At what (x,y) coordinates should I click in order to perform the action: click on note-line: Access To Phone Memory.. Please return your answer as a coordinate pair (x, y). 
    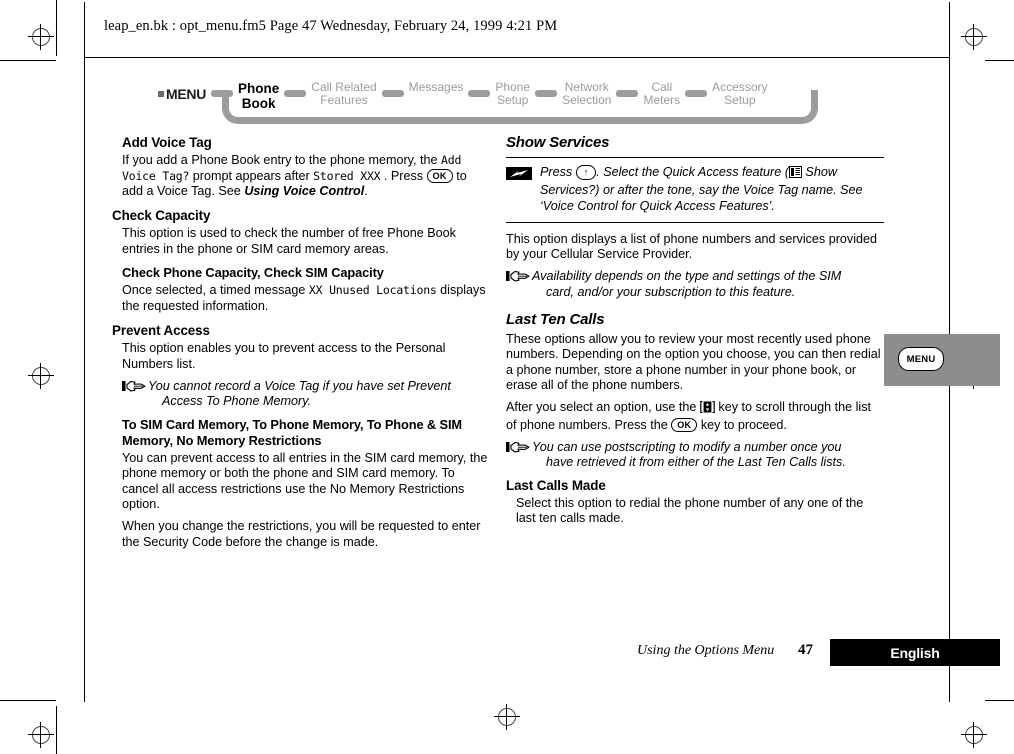
    Looking at the image, I should click on (237, 401).